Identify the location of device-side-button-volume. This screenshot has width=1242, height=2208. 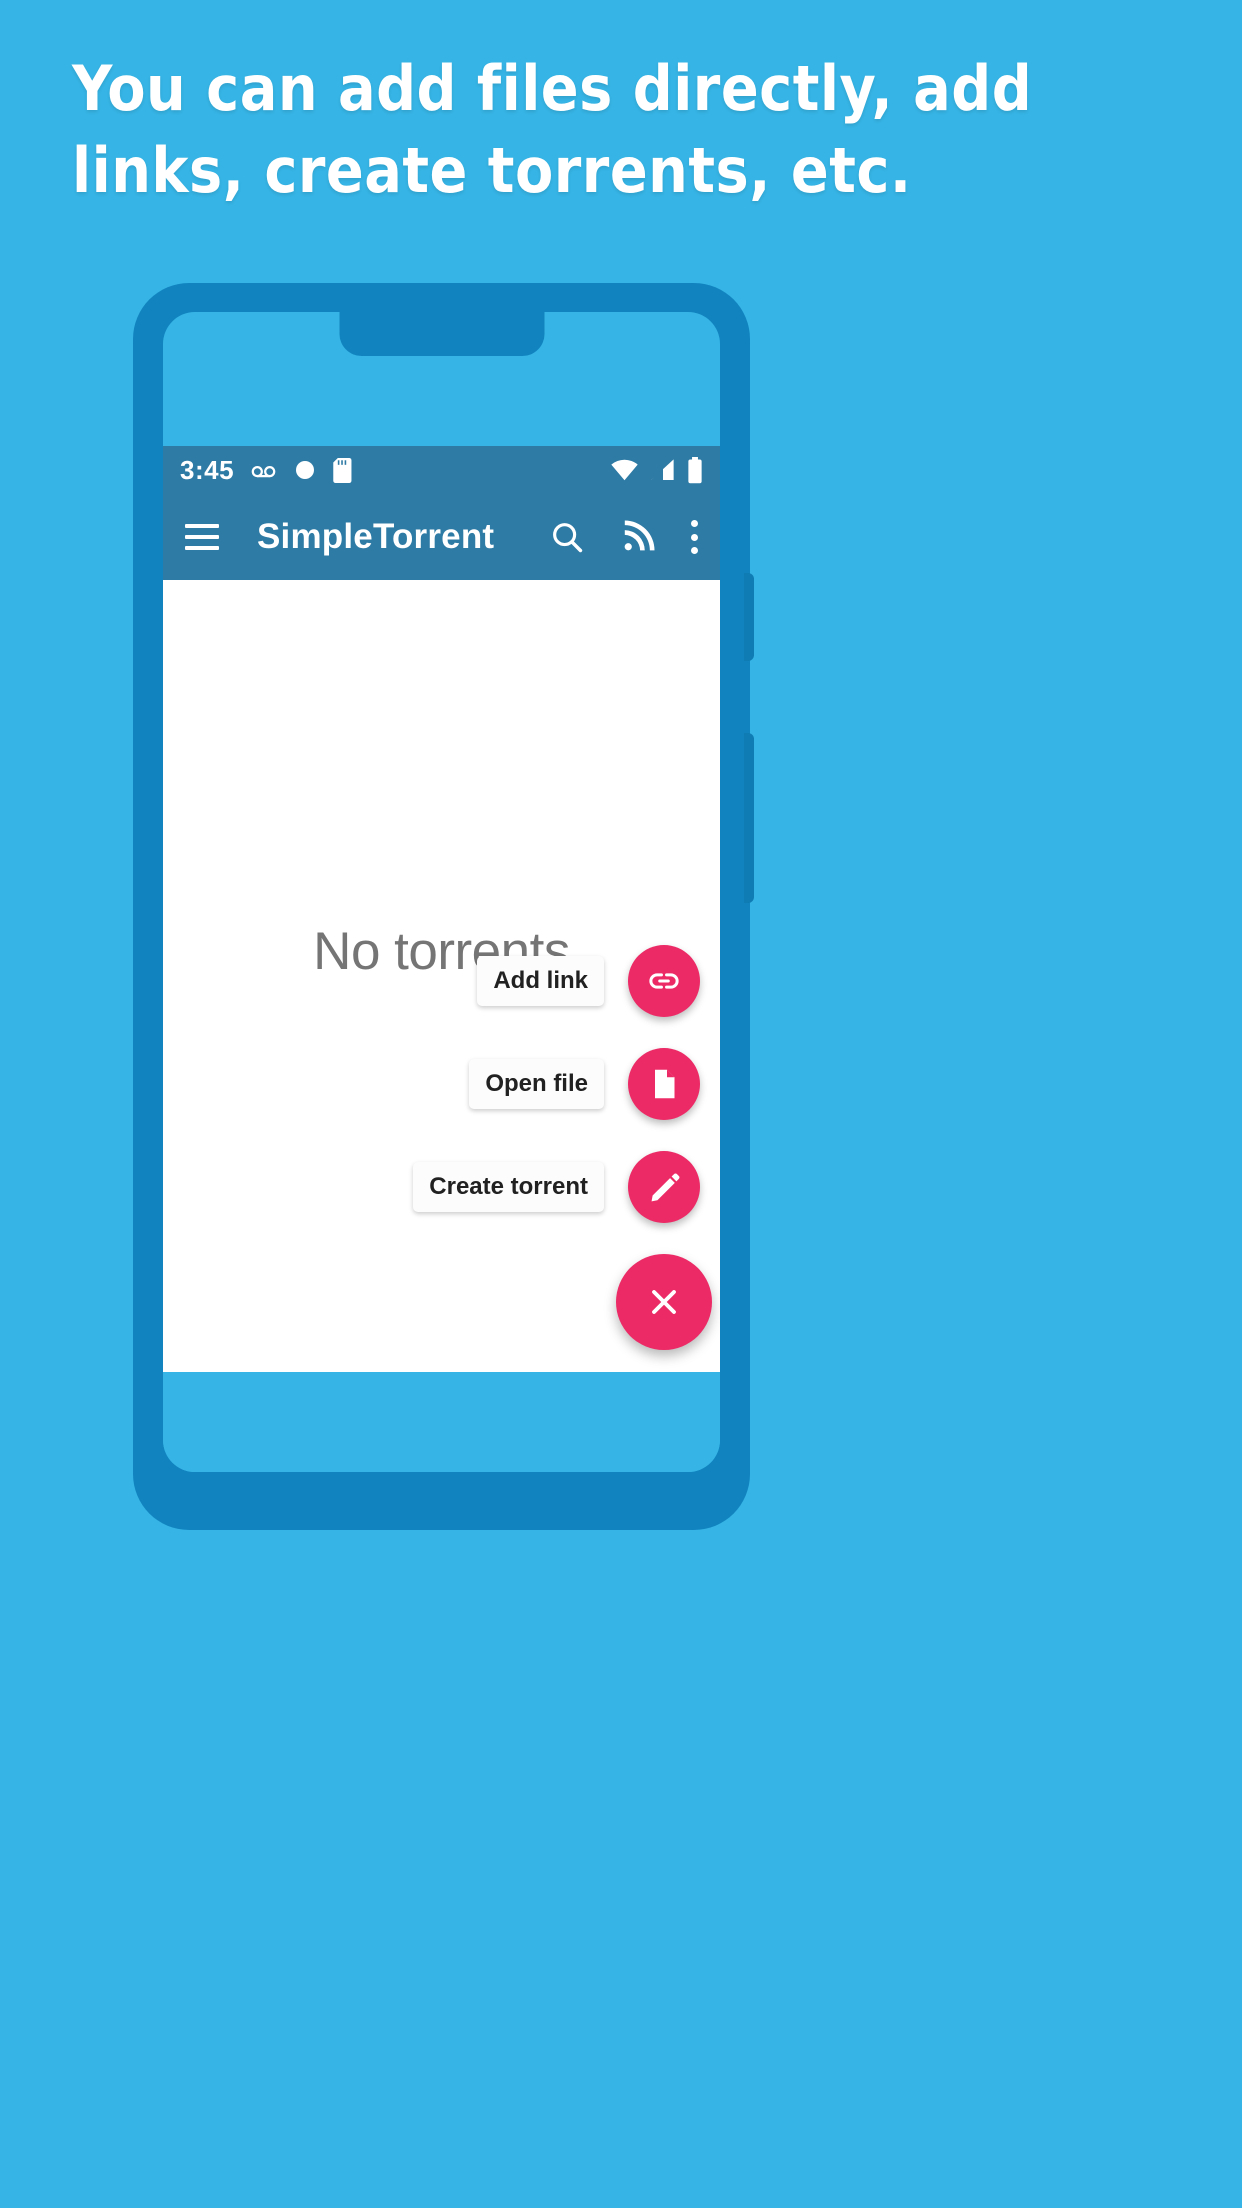
(749, 617).